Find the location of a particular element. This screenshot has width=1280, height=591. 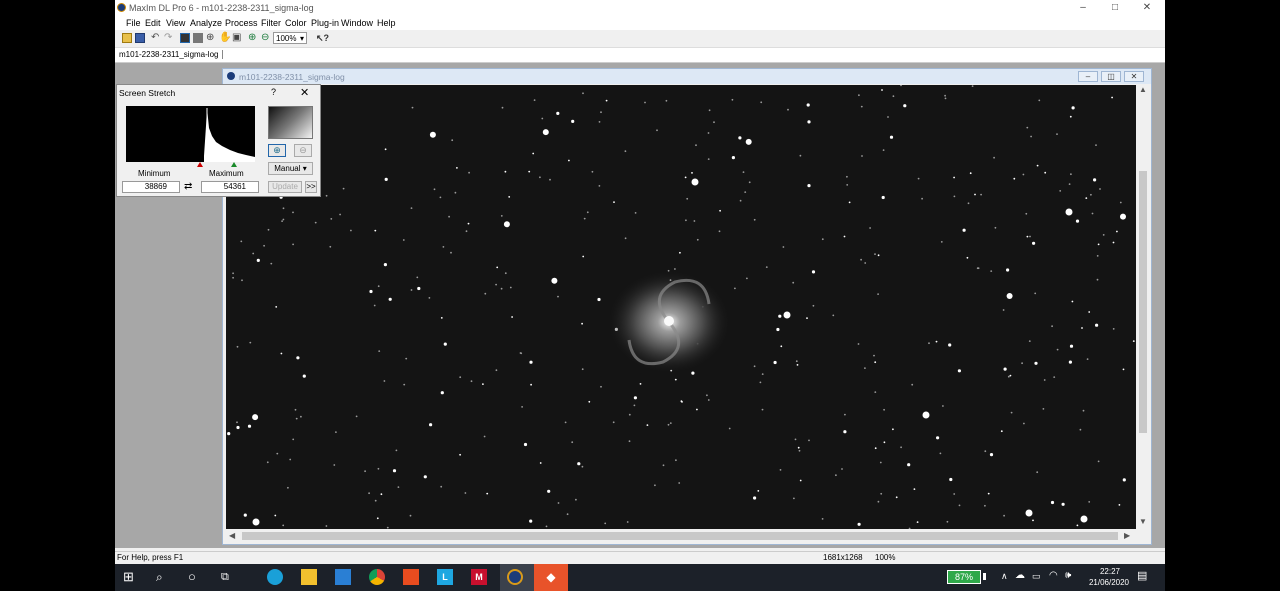

clock-date: 21/06/2020 is located at coordinates (1109, 582).